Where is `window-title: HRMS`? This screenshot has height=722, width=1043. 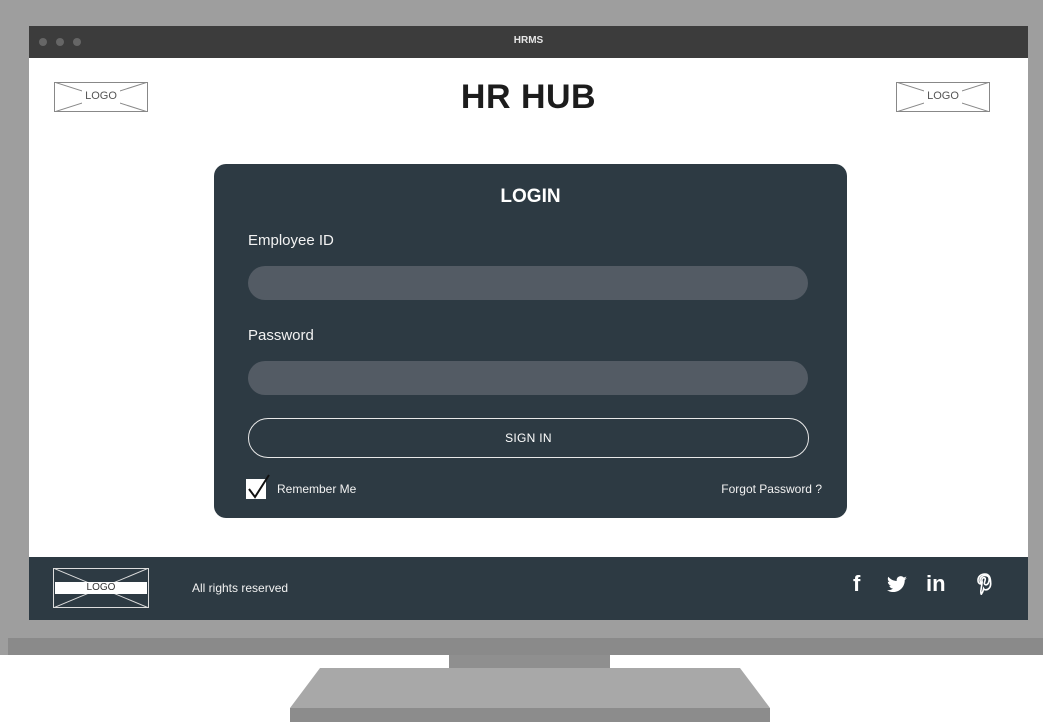 window-title: HRMS is located at coordinates (528, 40).